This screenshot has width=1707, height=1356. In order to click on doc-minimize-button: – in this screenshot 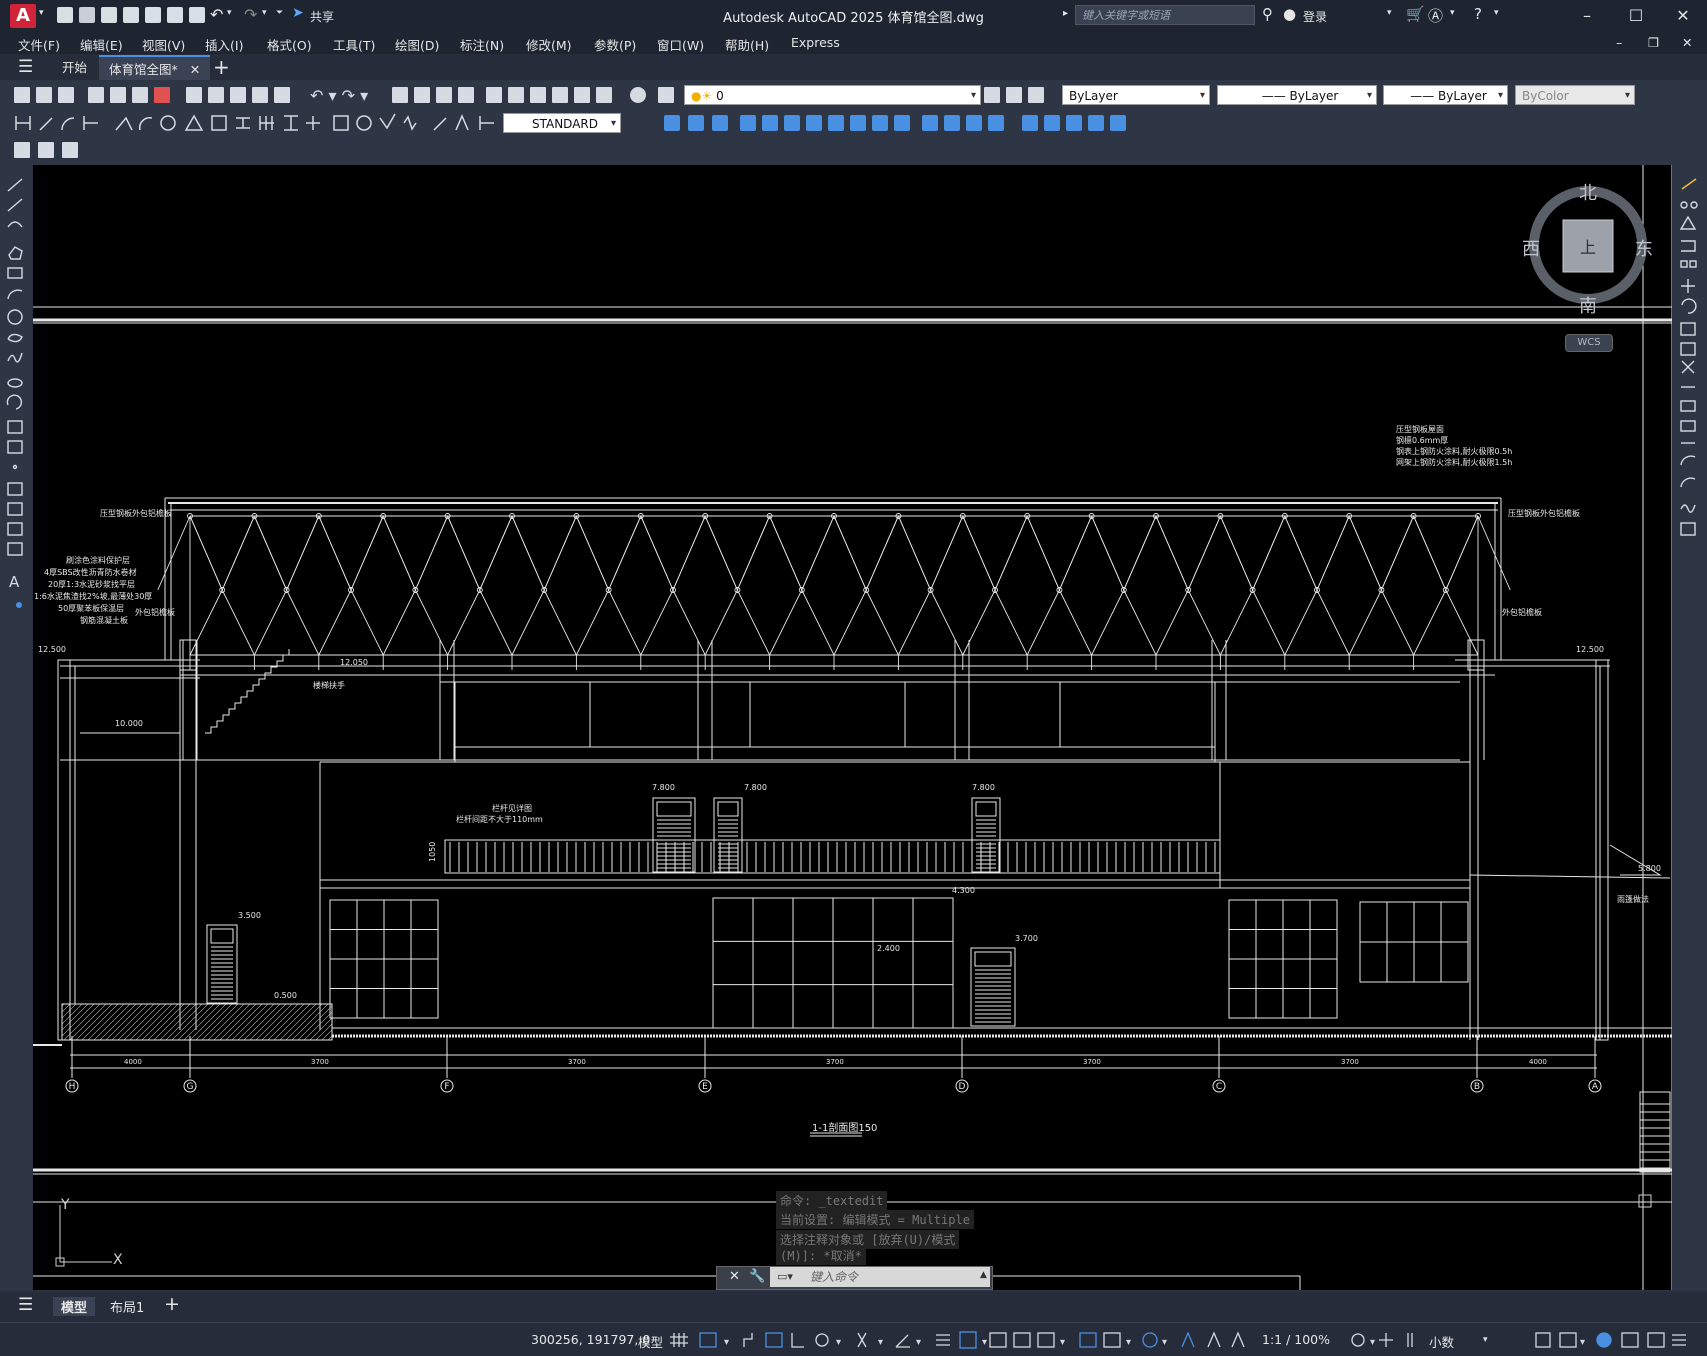, I will do `click(1619, 42)`.